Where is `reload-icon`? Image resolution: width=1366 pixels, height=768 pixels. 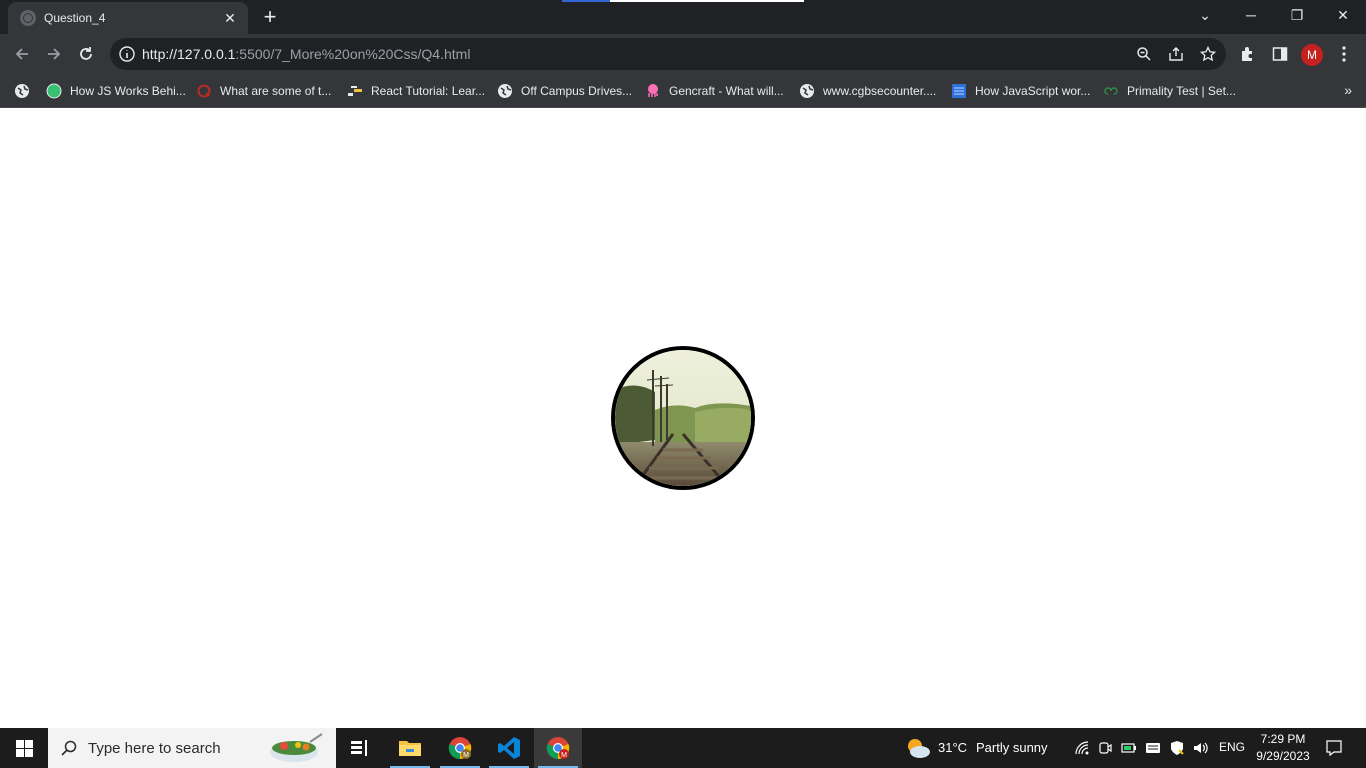
reload-icon is located at coordinates (86, 53).